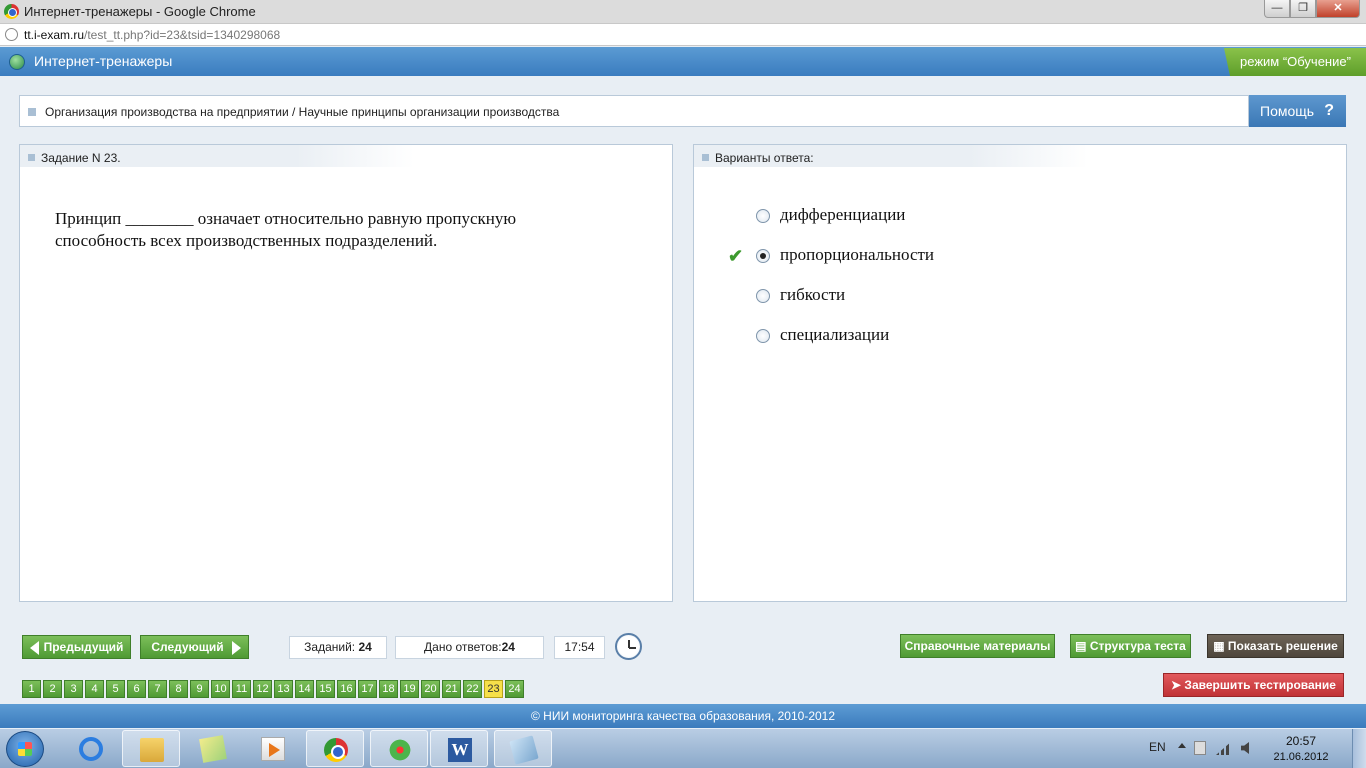 The image size is (1366, 768). I want to click on page-button: 17, so click(367, 689).